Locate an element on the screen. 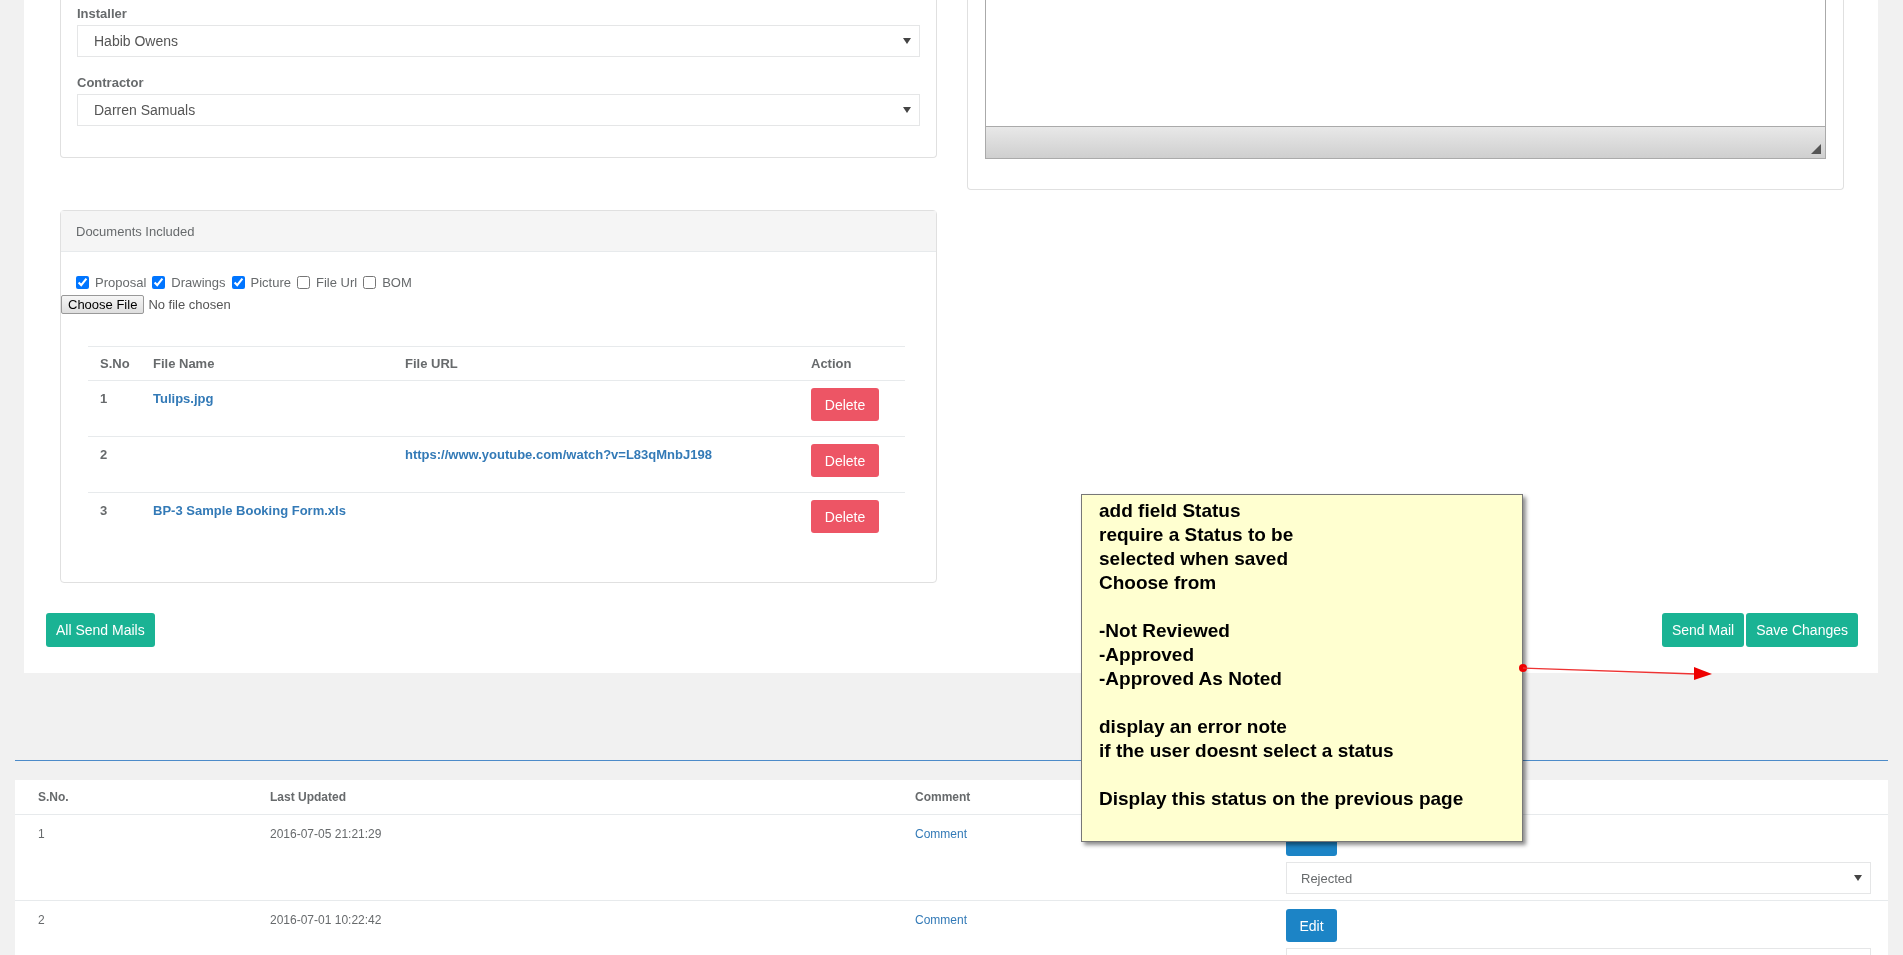 The image size is (1903, 955). table-cell: 2016-07-01 10:22:42 is located at coordinates (326, 920).